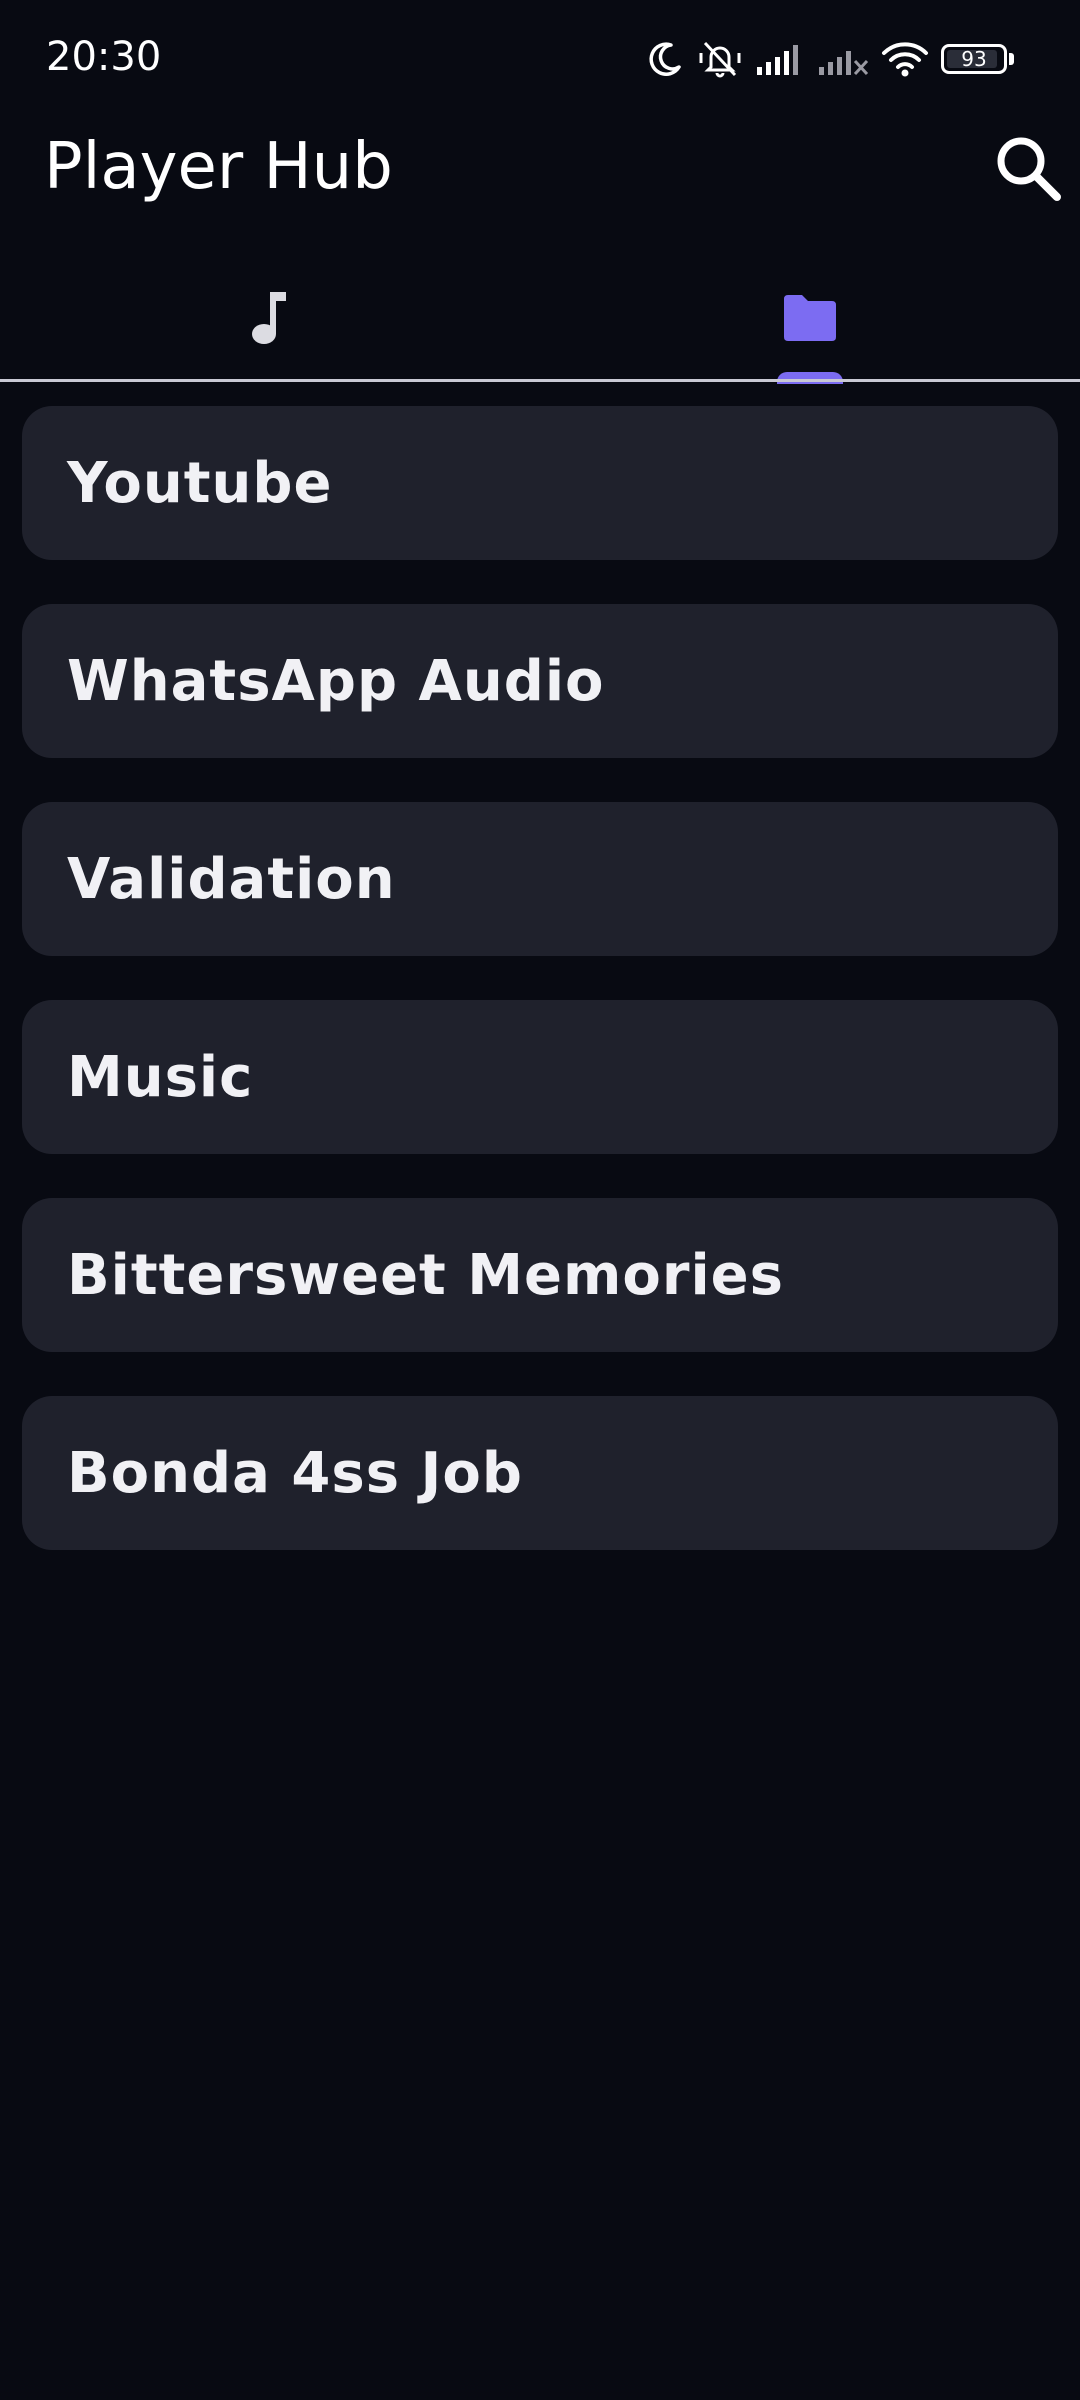  Describe the element at coordinates (540, 380) in the screenshot. I see `divider` at that location.